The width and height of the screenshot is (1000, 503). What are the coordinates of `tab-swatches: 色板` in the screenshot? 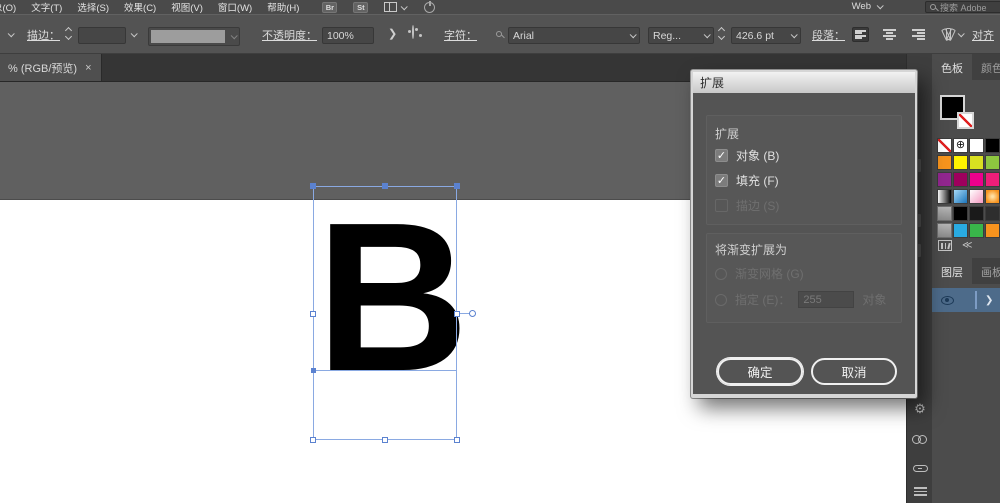 It's located at (952, 67).